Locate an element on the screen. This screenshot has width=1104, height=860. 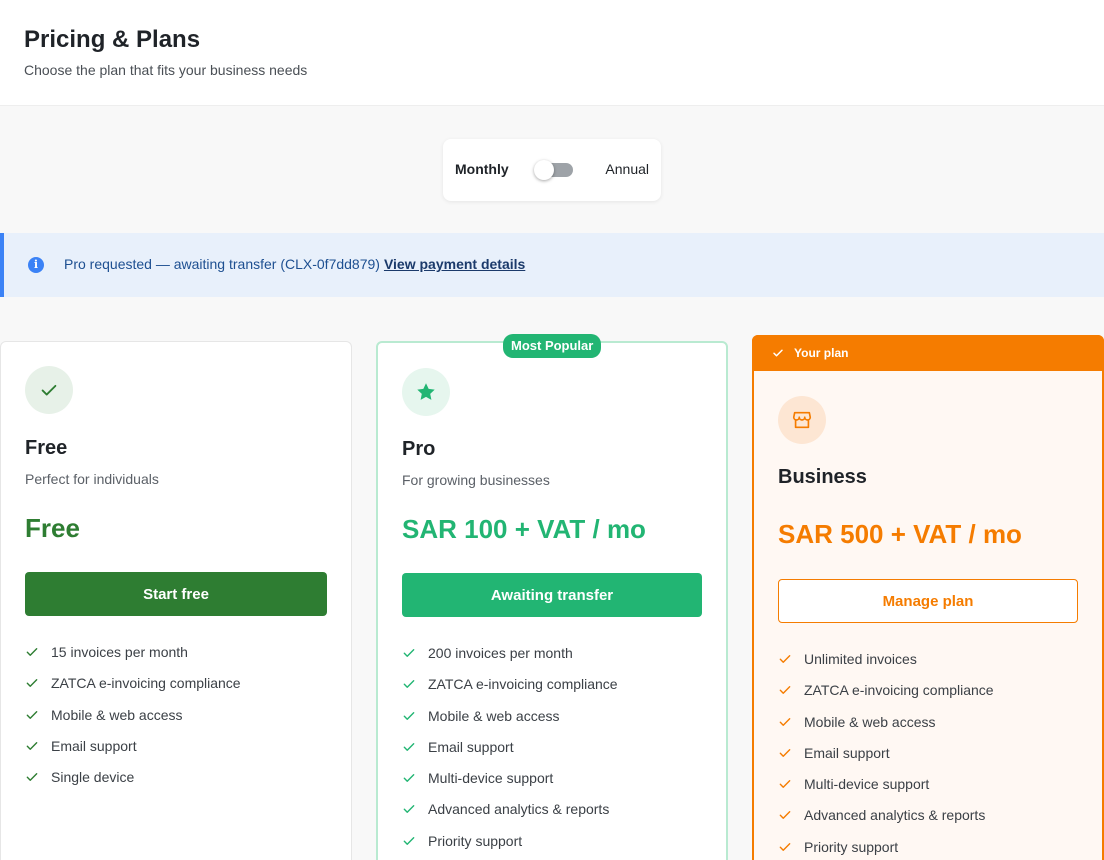
plan-name: Pro is located at coordinates (419, 449).